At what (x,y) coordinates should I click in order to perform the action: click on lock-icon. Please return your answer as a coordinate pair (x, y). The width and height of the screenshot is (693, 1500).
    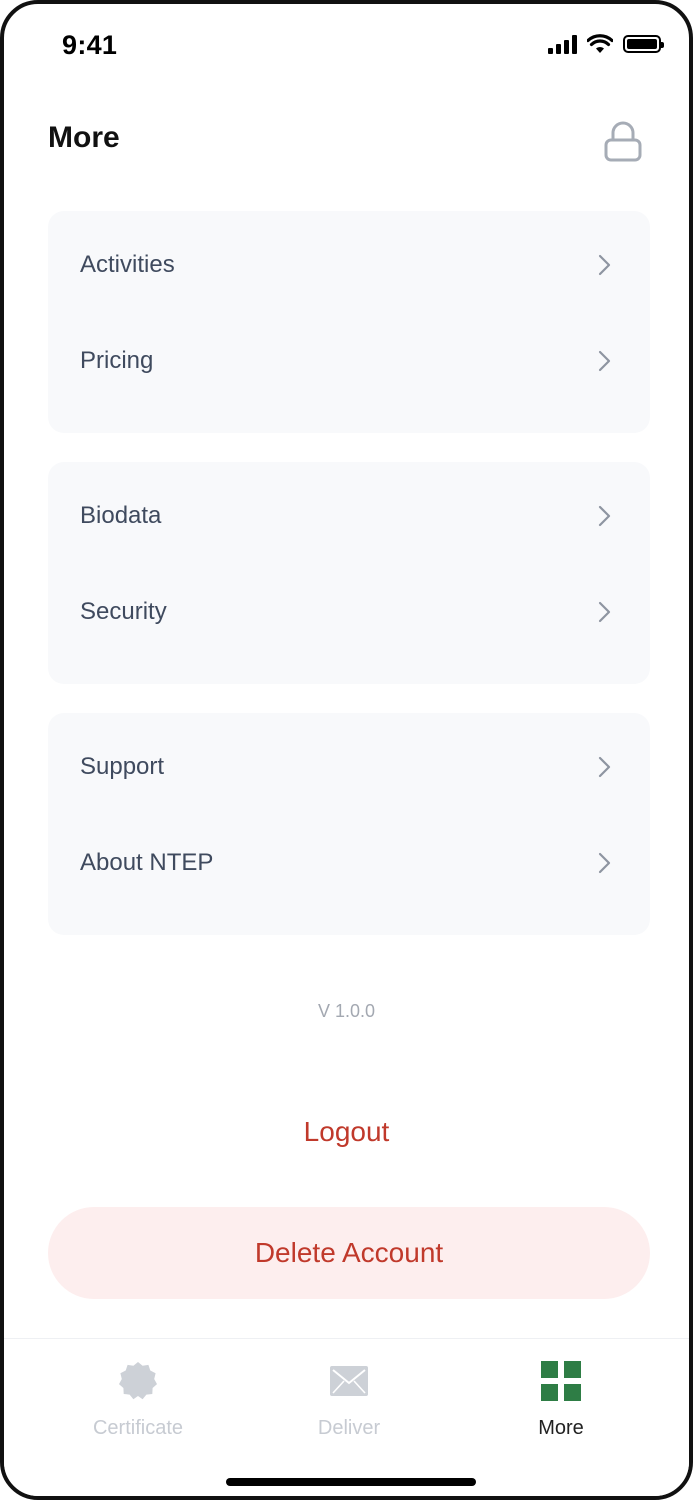
    Looking at the image, I should click on (623, 141).